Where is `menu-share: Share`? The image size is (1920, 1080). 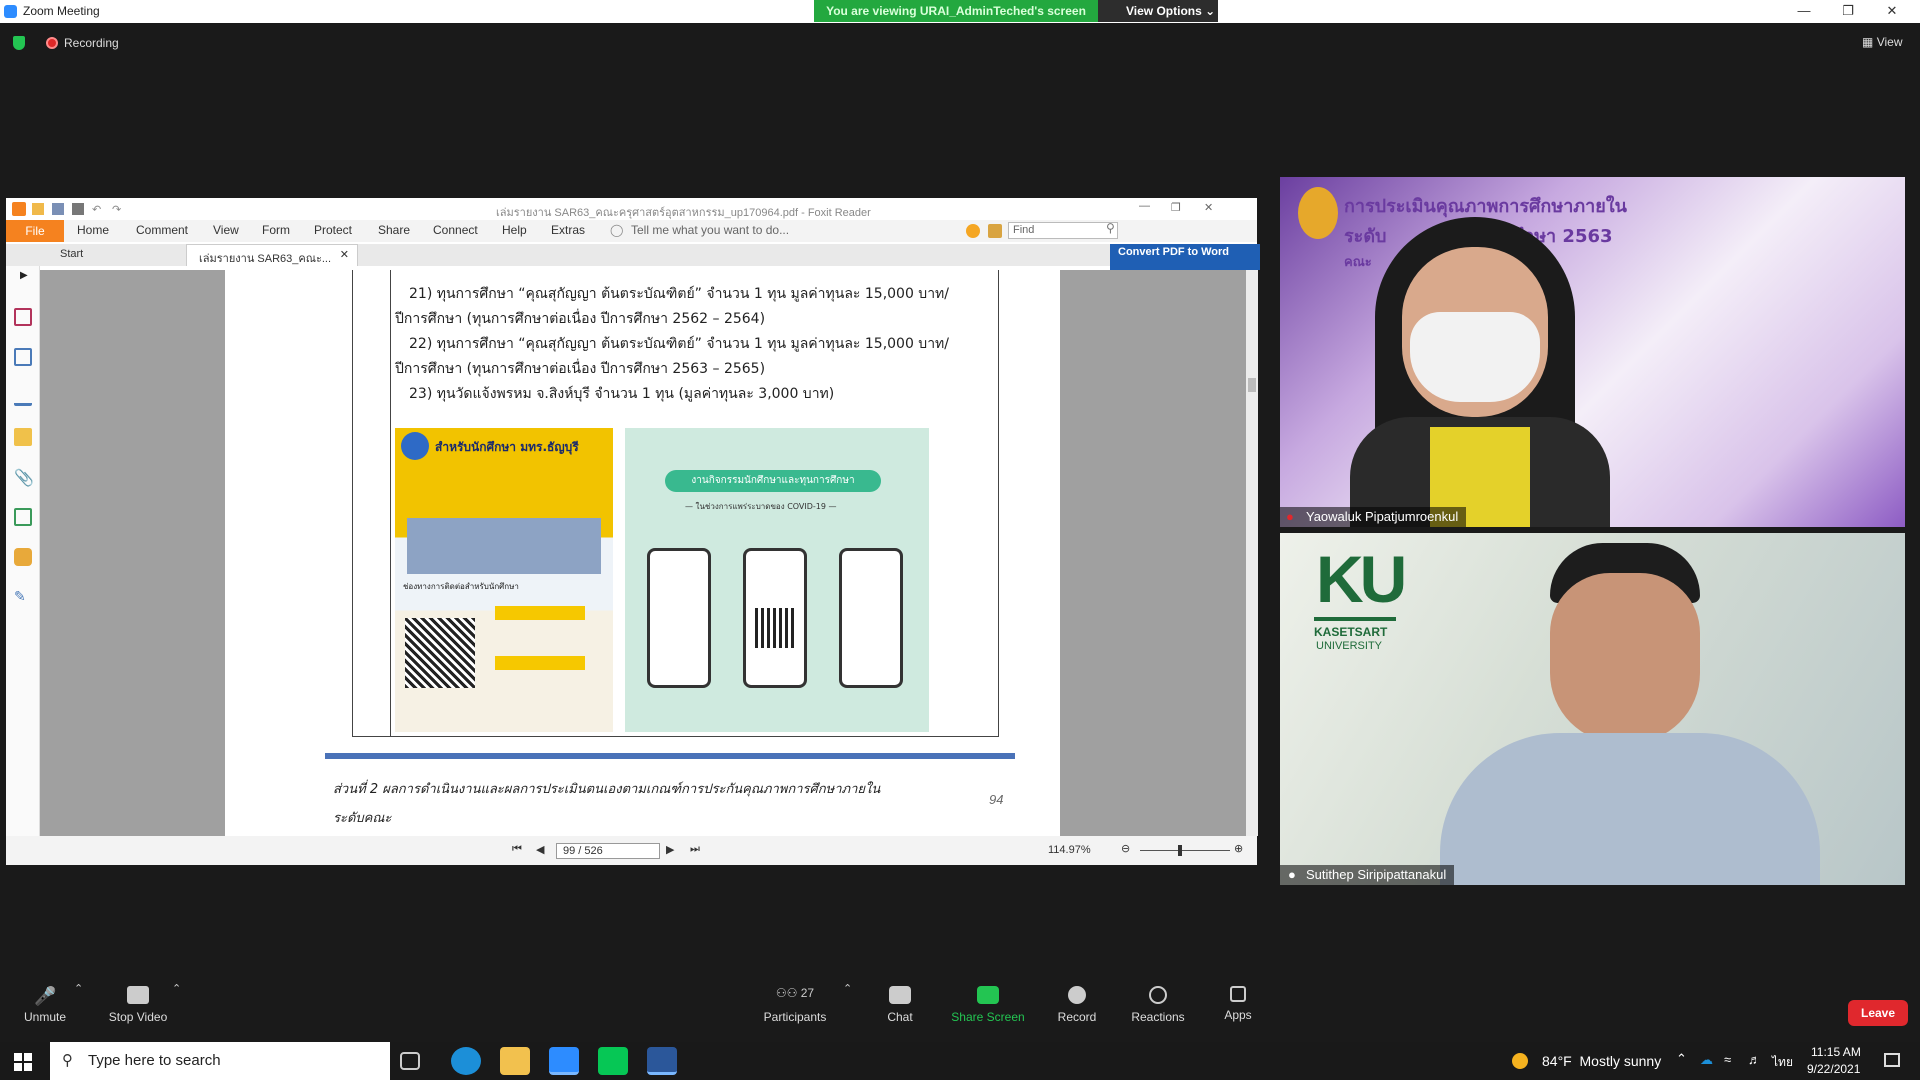 menu-share: Share is located at coordinates (394, 230).